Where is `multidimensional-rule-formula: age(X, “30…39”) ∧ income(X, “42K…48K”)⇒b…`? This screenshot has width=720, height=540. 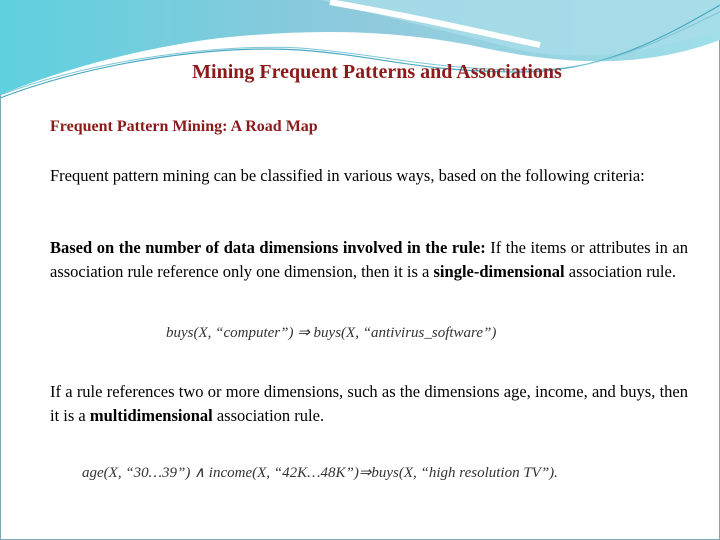 multidimensional-rule-formula: age(X, “30…39”) ∧ income(X, “42K…48K”)⇒b… is located at coordinates (320, 473).